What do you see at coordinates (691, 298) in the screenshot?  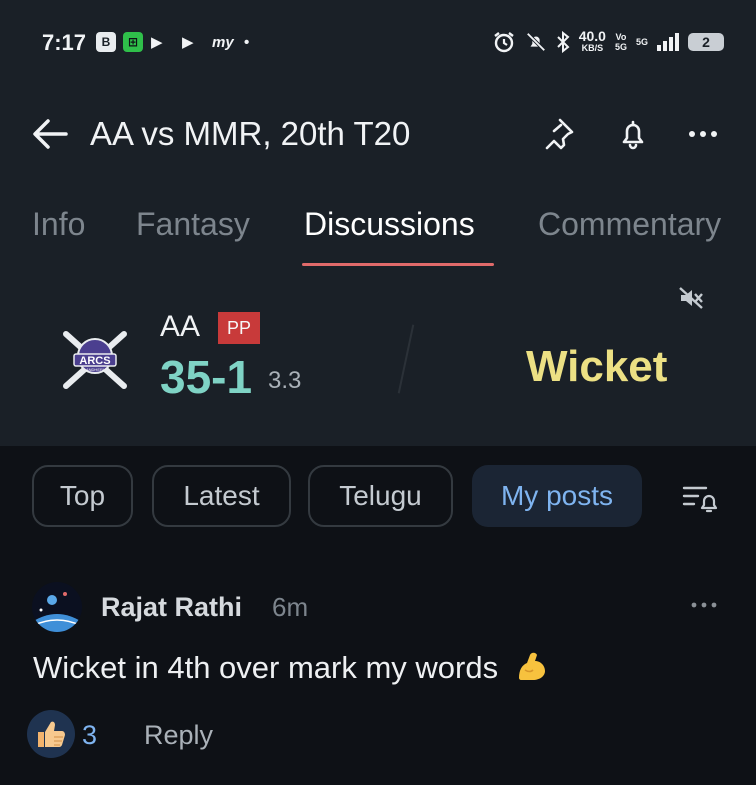 I see `mute-icon` at bounding box center [691, 298].